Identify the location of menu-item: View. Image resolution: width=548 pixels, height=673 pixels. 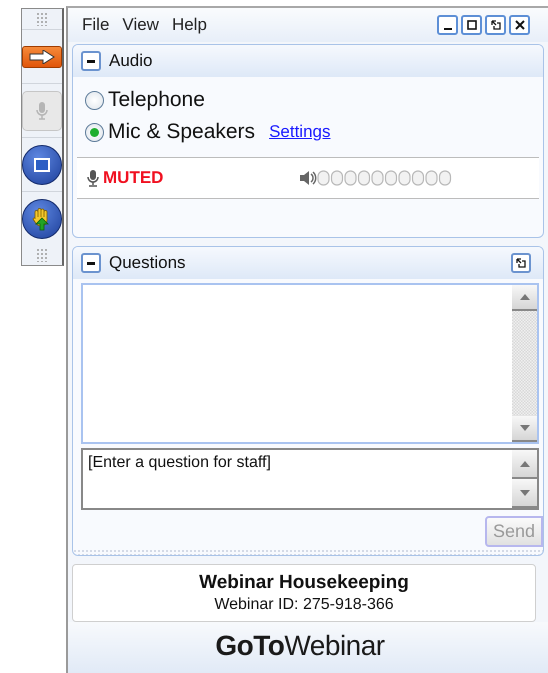
(140, 25).